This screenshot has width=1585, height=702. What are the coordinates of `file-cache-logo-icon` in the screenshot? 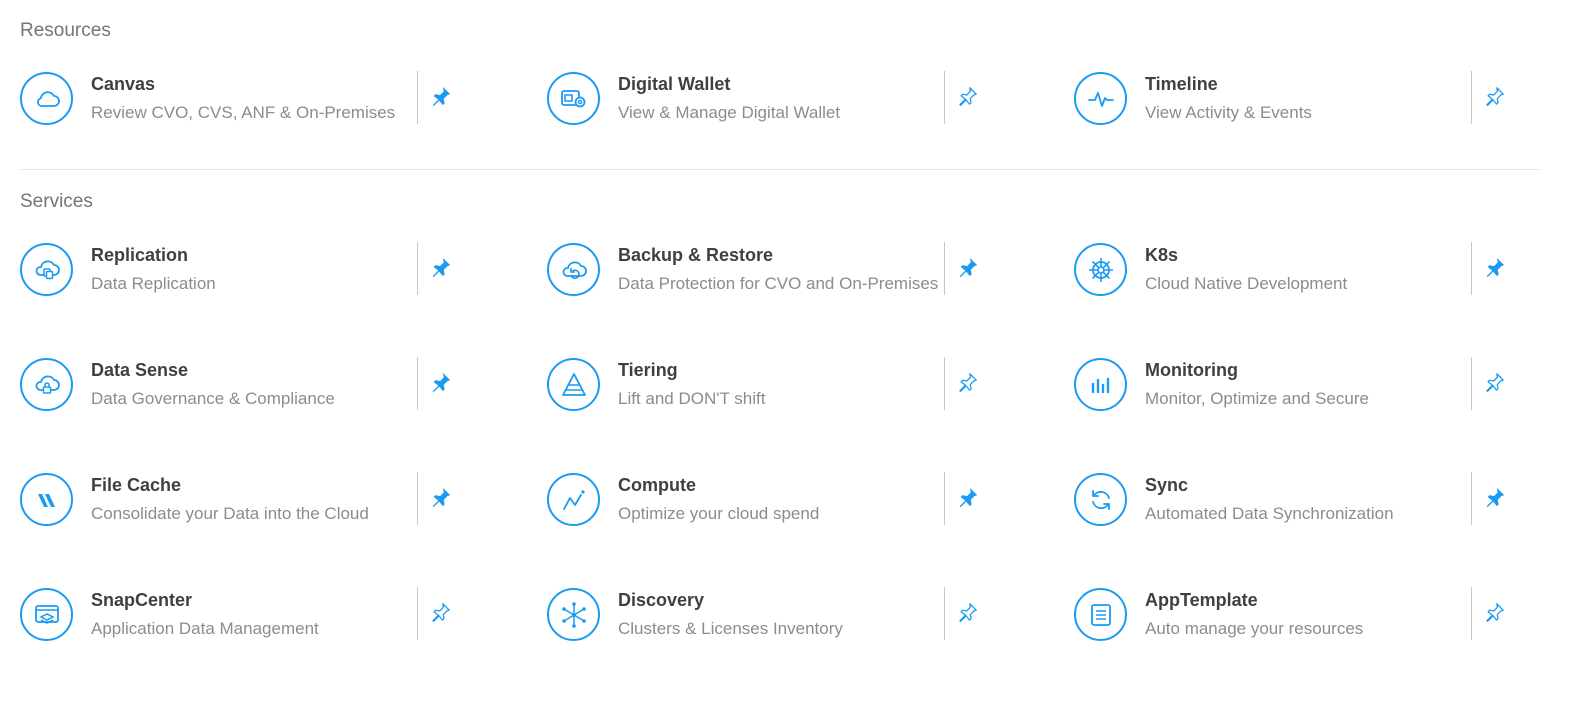 It's located at (46, 499).